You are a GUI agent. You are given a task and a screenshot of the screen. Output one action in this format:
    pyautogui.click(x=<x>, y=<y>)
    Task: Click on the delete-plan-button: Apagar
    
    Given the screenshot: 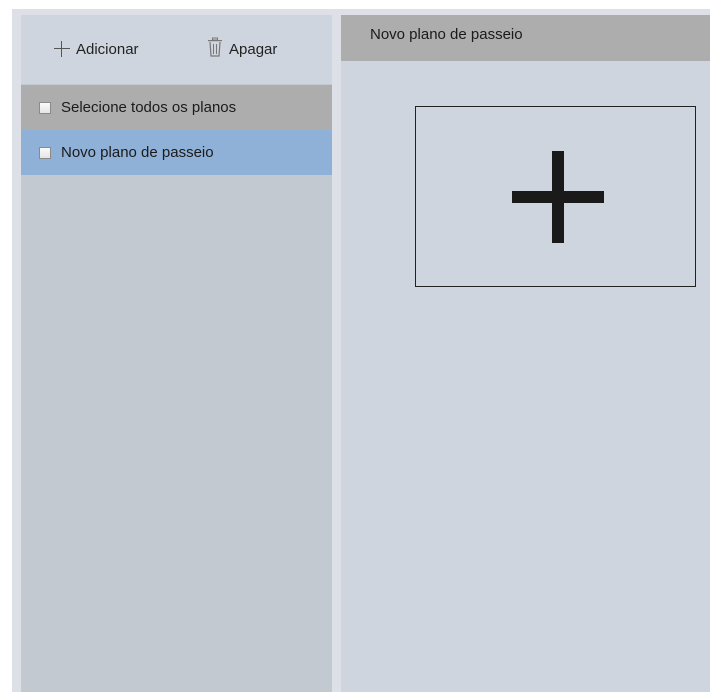 What is the action you would take?
    pyautogui.click(x=242, y=49)
    